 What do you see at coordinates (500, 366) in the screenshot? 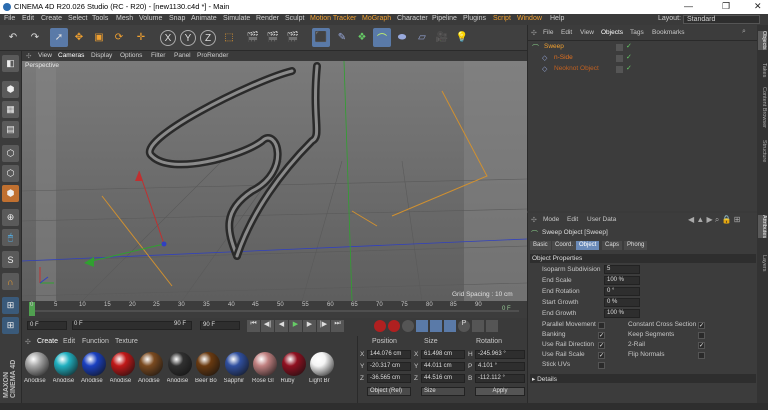
I see `rot-p-field: 4.101 °` at bounding box center [500, 366].